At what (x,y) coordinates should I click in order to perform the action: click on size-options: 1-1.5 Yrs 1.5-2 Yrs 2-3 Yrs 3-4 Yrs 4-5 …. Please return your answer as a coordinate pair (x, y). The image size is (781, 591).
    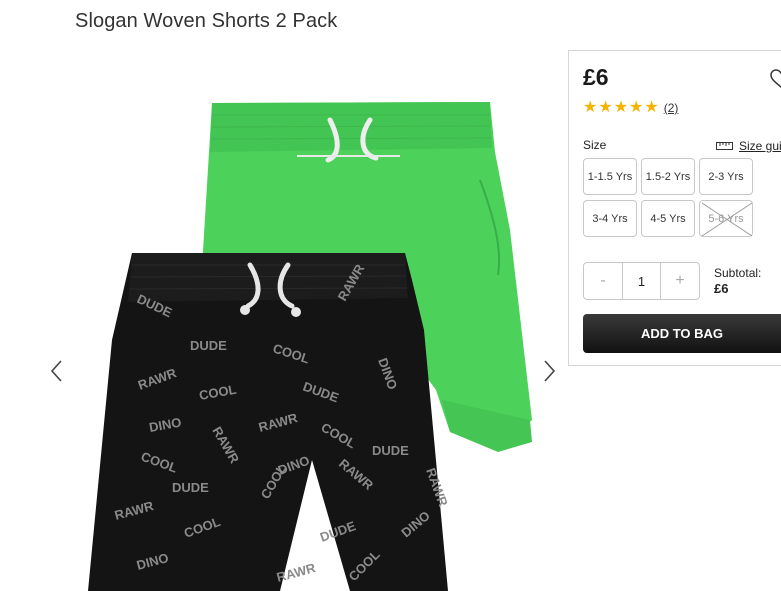
    Looking at the image, I should click on (678, 197).